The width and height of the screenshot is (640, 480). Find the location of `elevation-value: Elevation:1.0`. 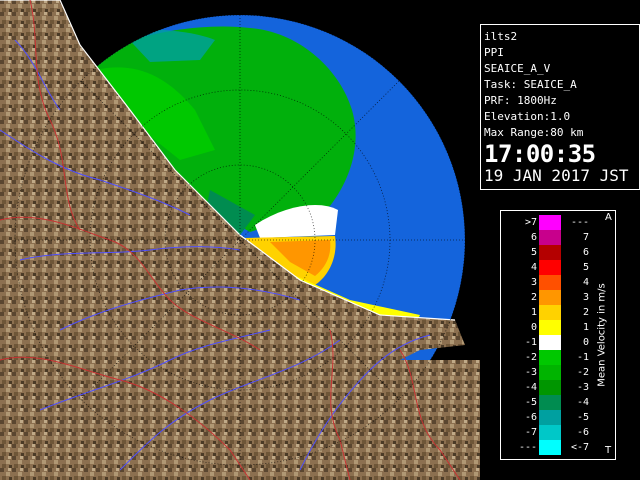

elevation-value: Elevation:1.0 is located at coordinates (527, 116).